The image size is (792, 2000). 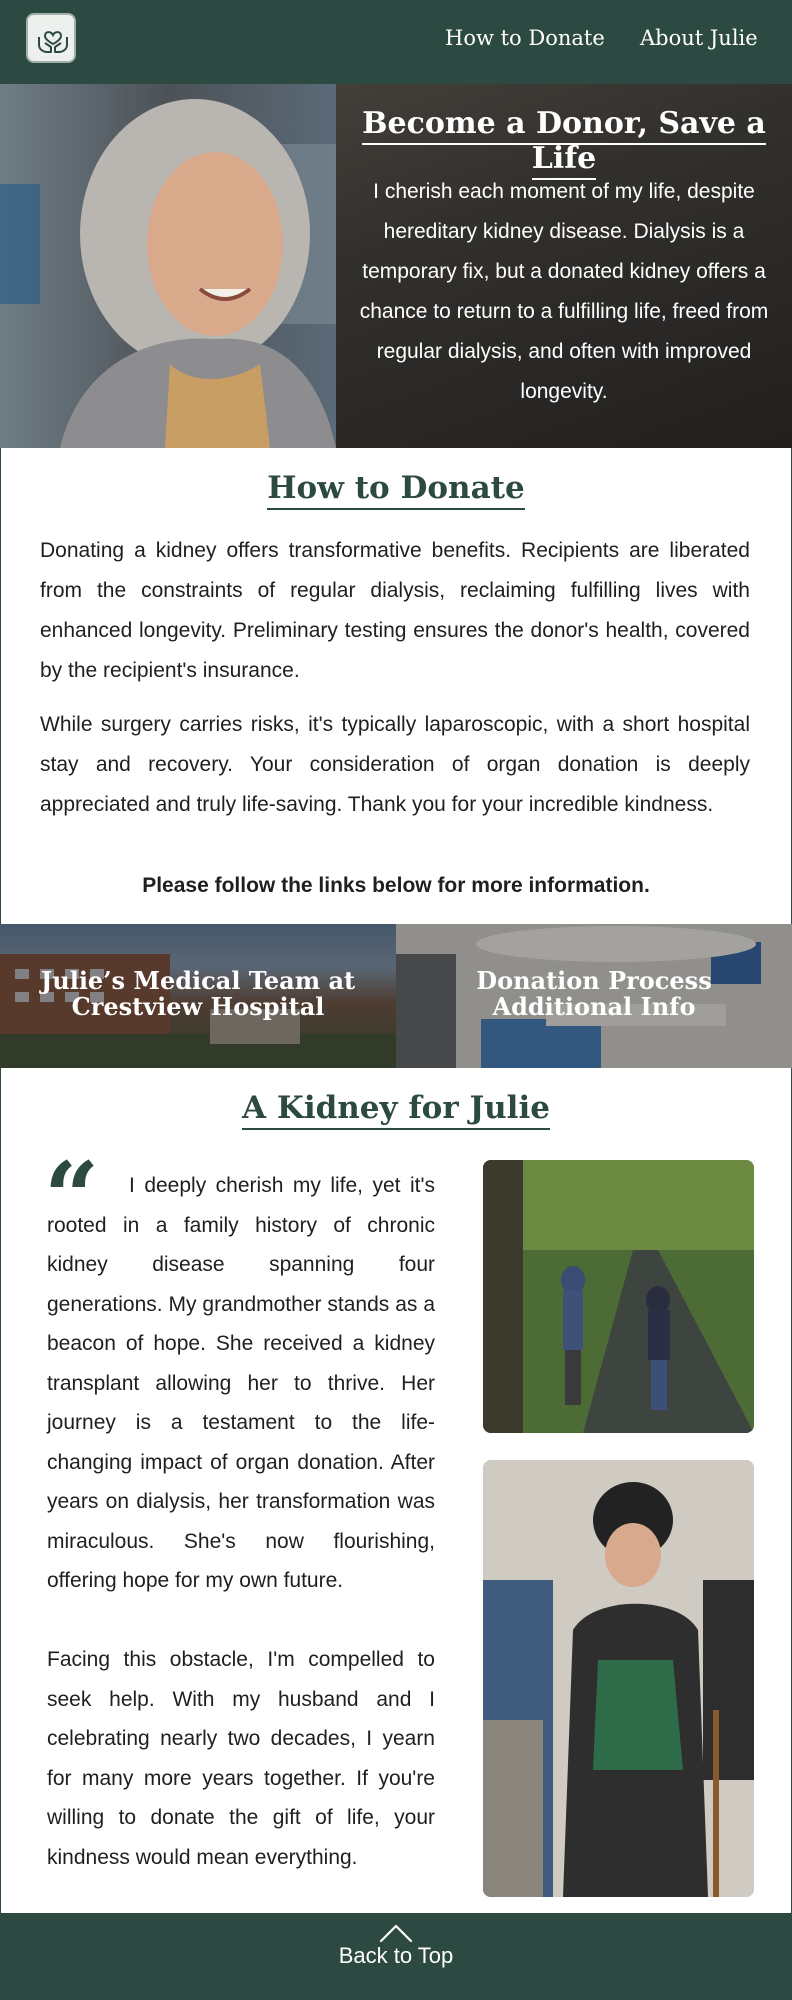 I want to click on back-to-top-label: Back to Top, so click(x=396, y=1955).